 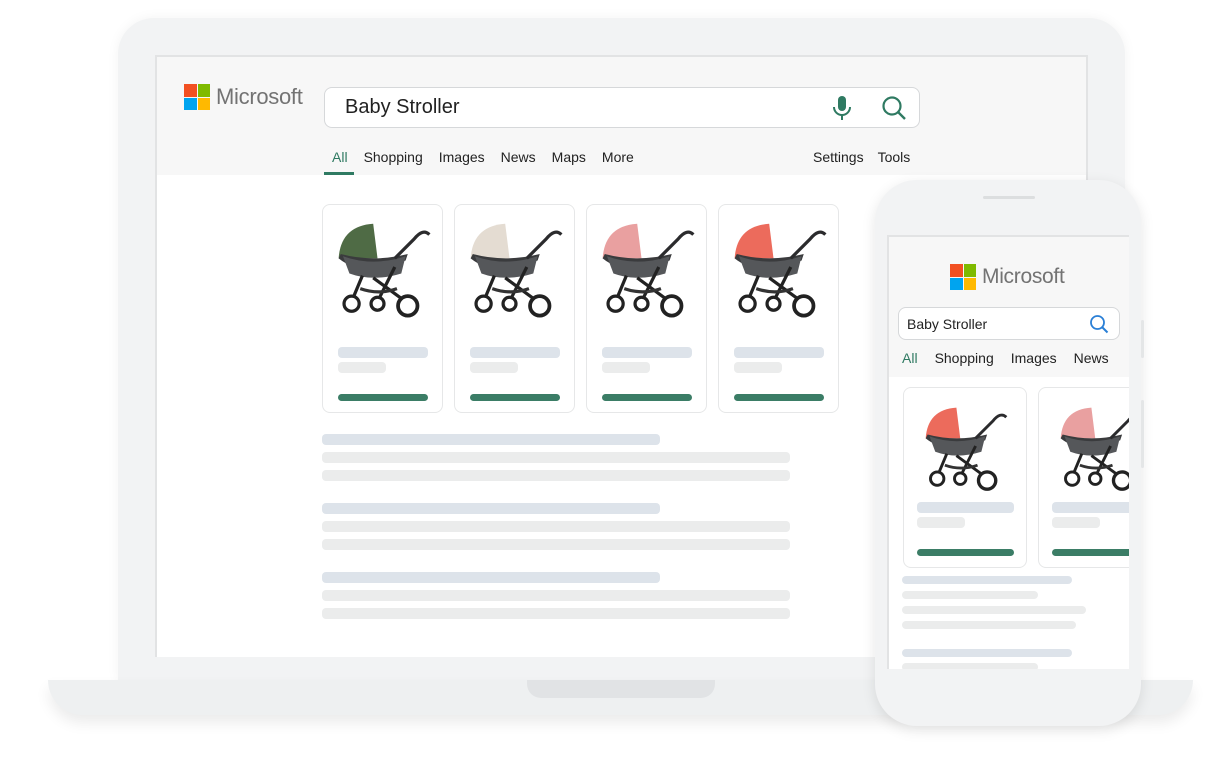 I want to click on search-tabs: All Shopping Images News Maps More, so click(x=483, y=157).